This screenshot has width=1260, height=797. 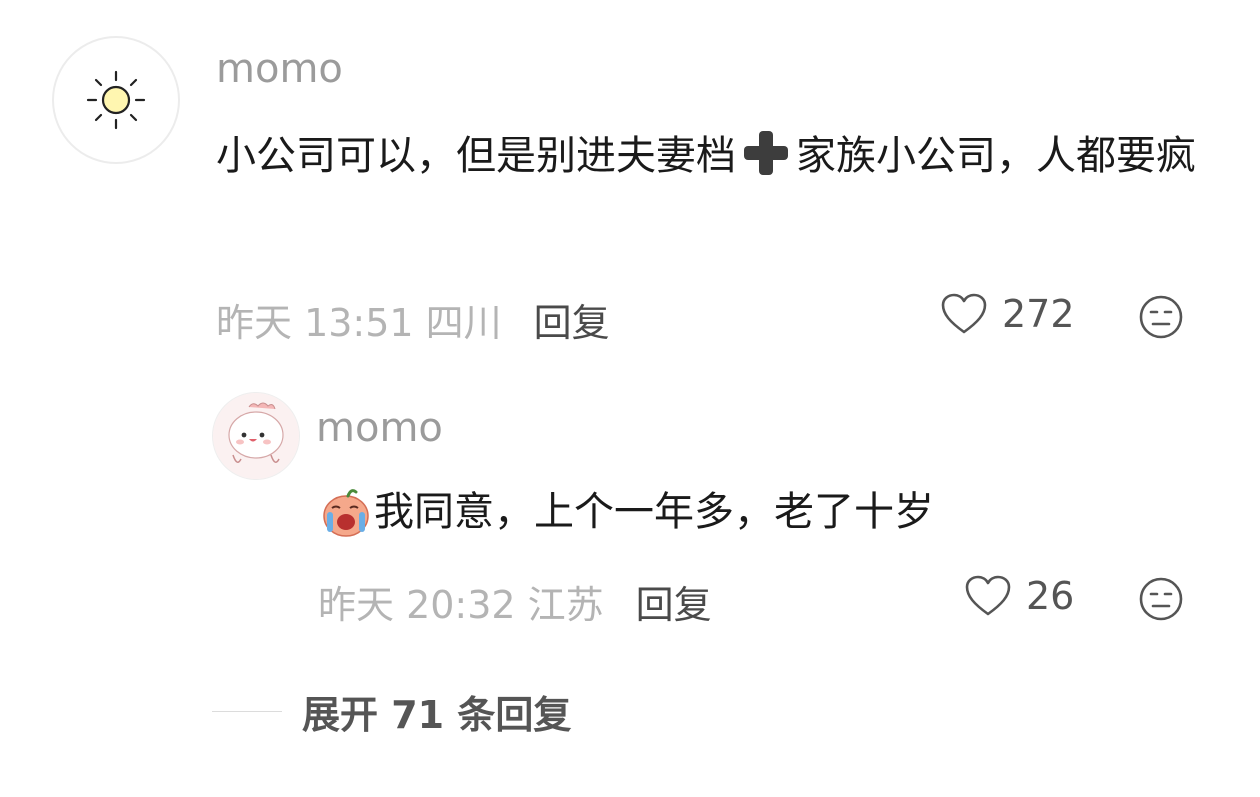 What do you see at coordinates (346, 513) in the screenshot?
I see `crying-pig-emoji` at bounding box center [346, 513].